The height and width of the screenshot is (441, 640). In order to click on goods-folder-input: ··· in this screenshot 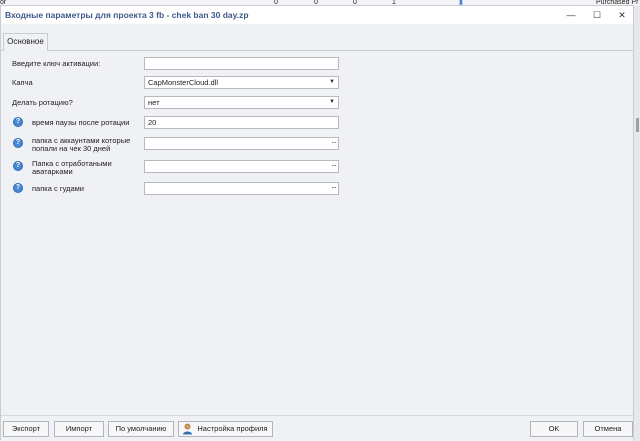, I will do `click(241, 188)`.